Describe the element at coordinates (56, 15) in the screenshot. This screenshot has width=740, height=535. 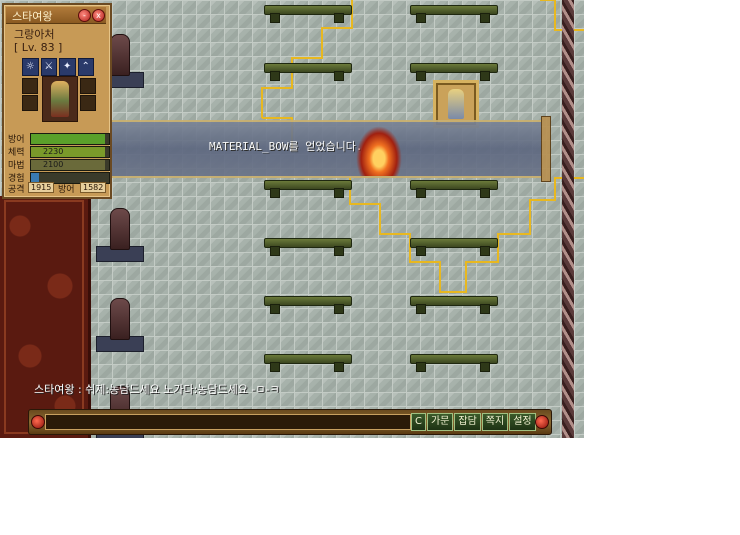
I see `status-panel-titlebar: 스타여왕 - x` at that location.